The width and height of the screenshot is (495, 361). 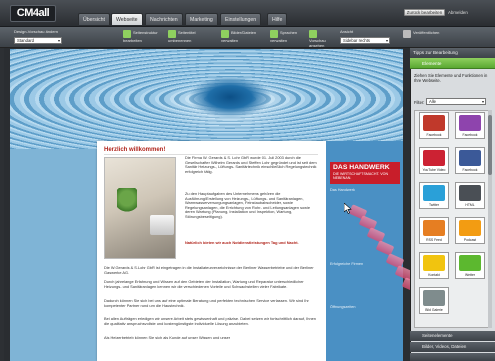 I want to click on logout-link: Abmelden, so click(x=466, y=12).